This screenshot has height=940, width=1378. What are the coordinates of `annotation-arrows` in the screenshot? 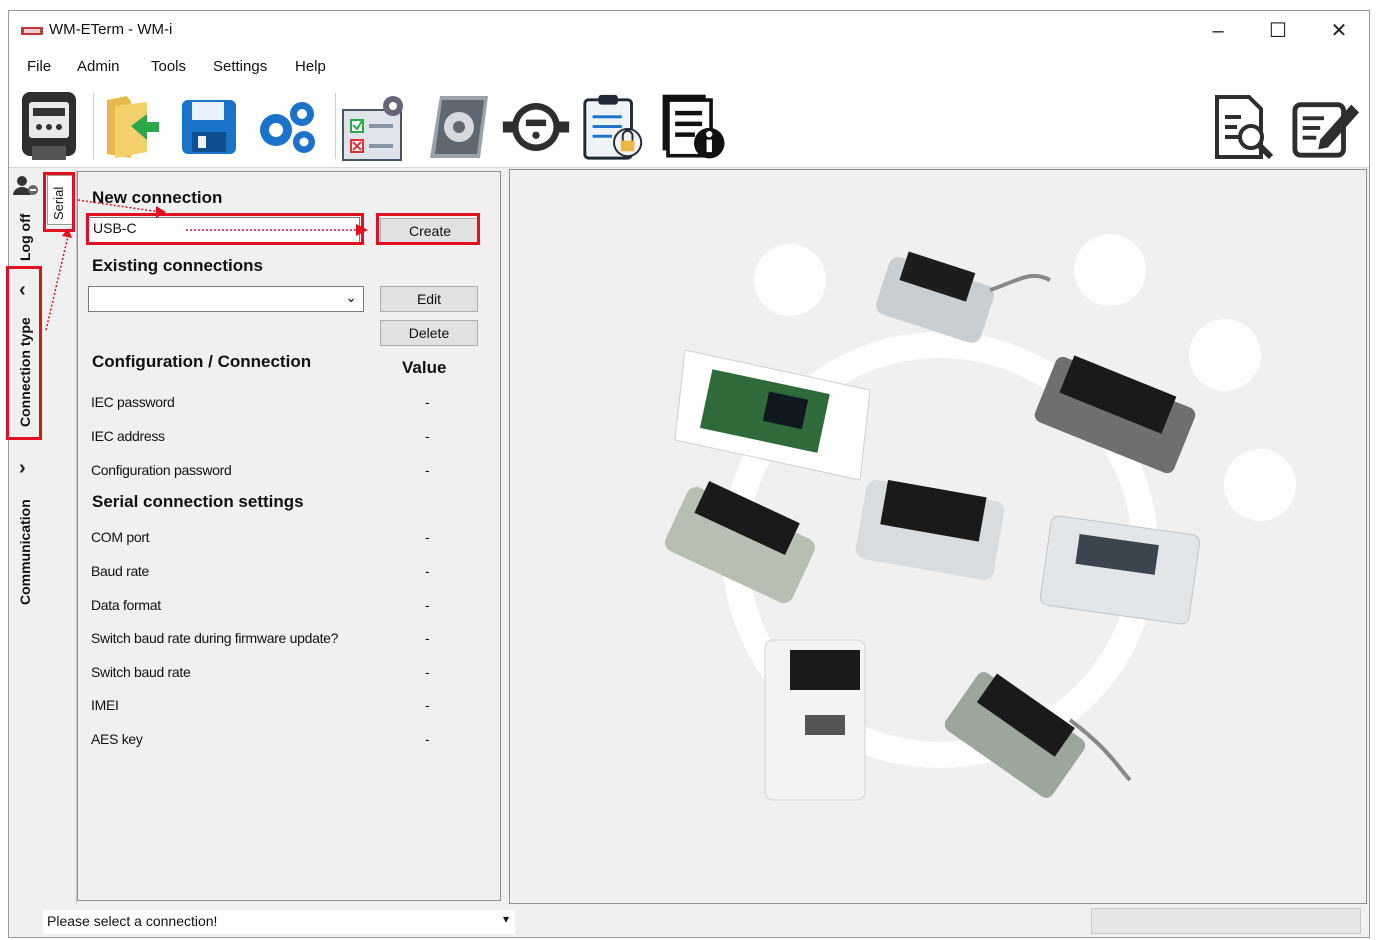 It's located at (206, 265).